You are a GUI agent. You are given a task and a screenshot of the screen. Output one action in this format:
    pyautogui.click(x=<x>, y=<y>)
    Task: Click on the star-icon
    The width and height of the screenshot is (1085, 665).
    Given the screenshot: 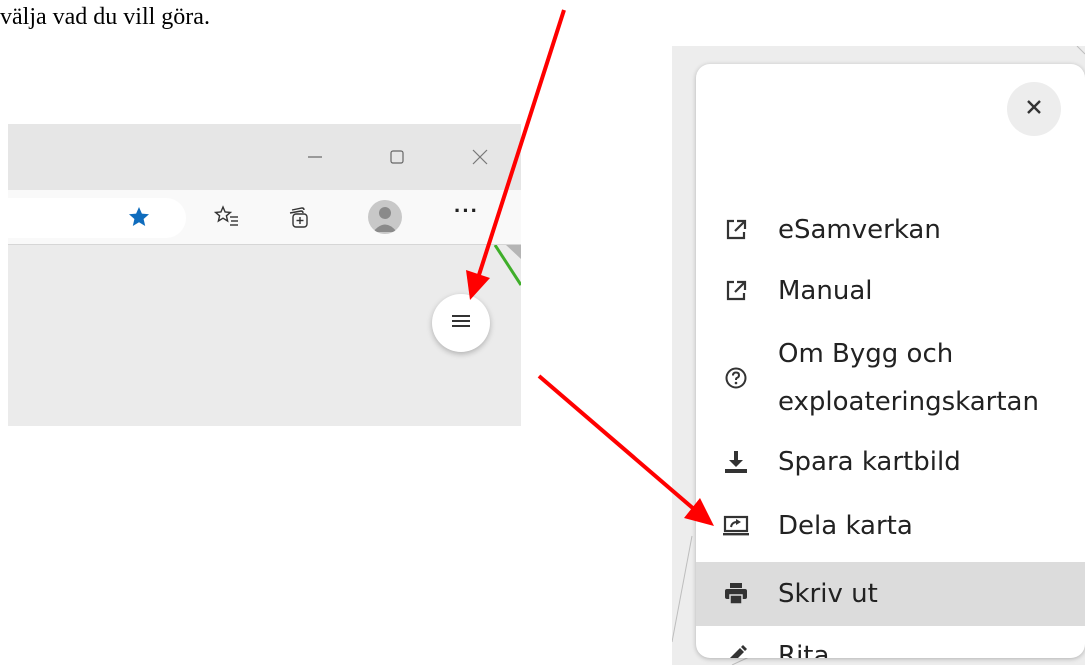 What is the action you would take?
    pyautogui.click(x=139, y=217)
    